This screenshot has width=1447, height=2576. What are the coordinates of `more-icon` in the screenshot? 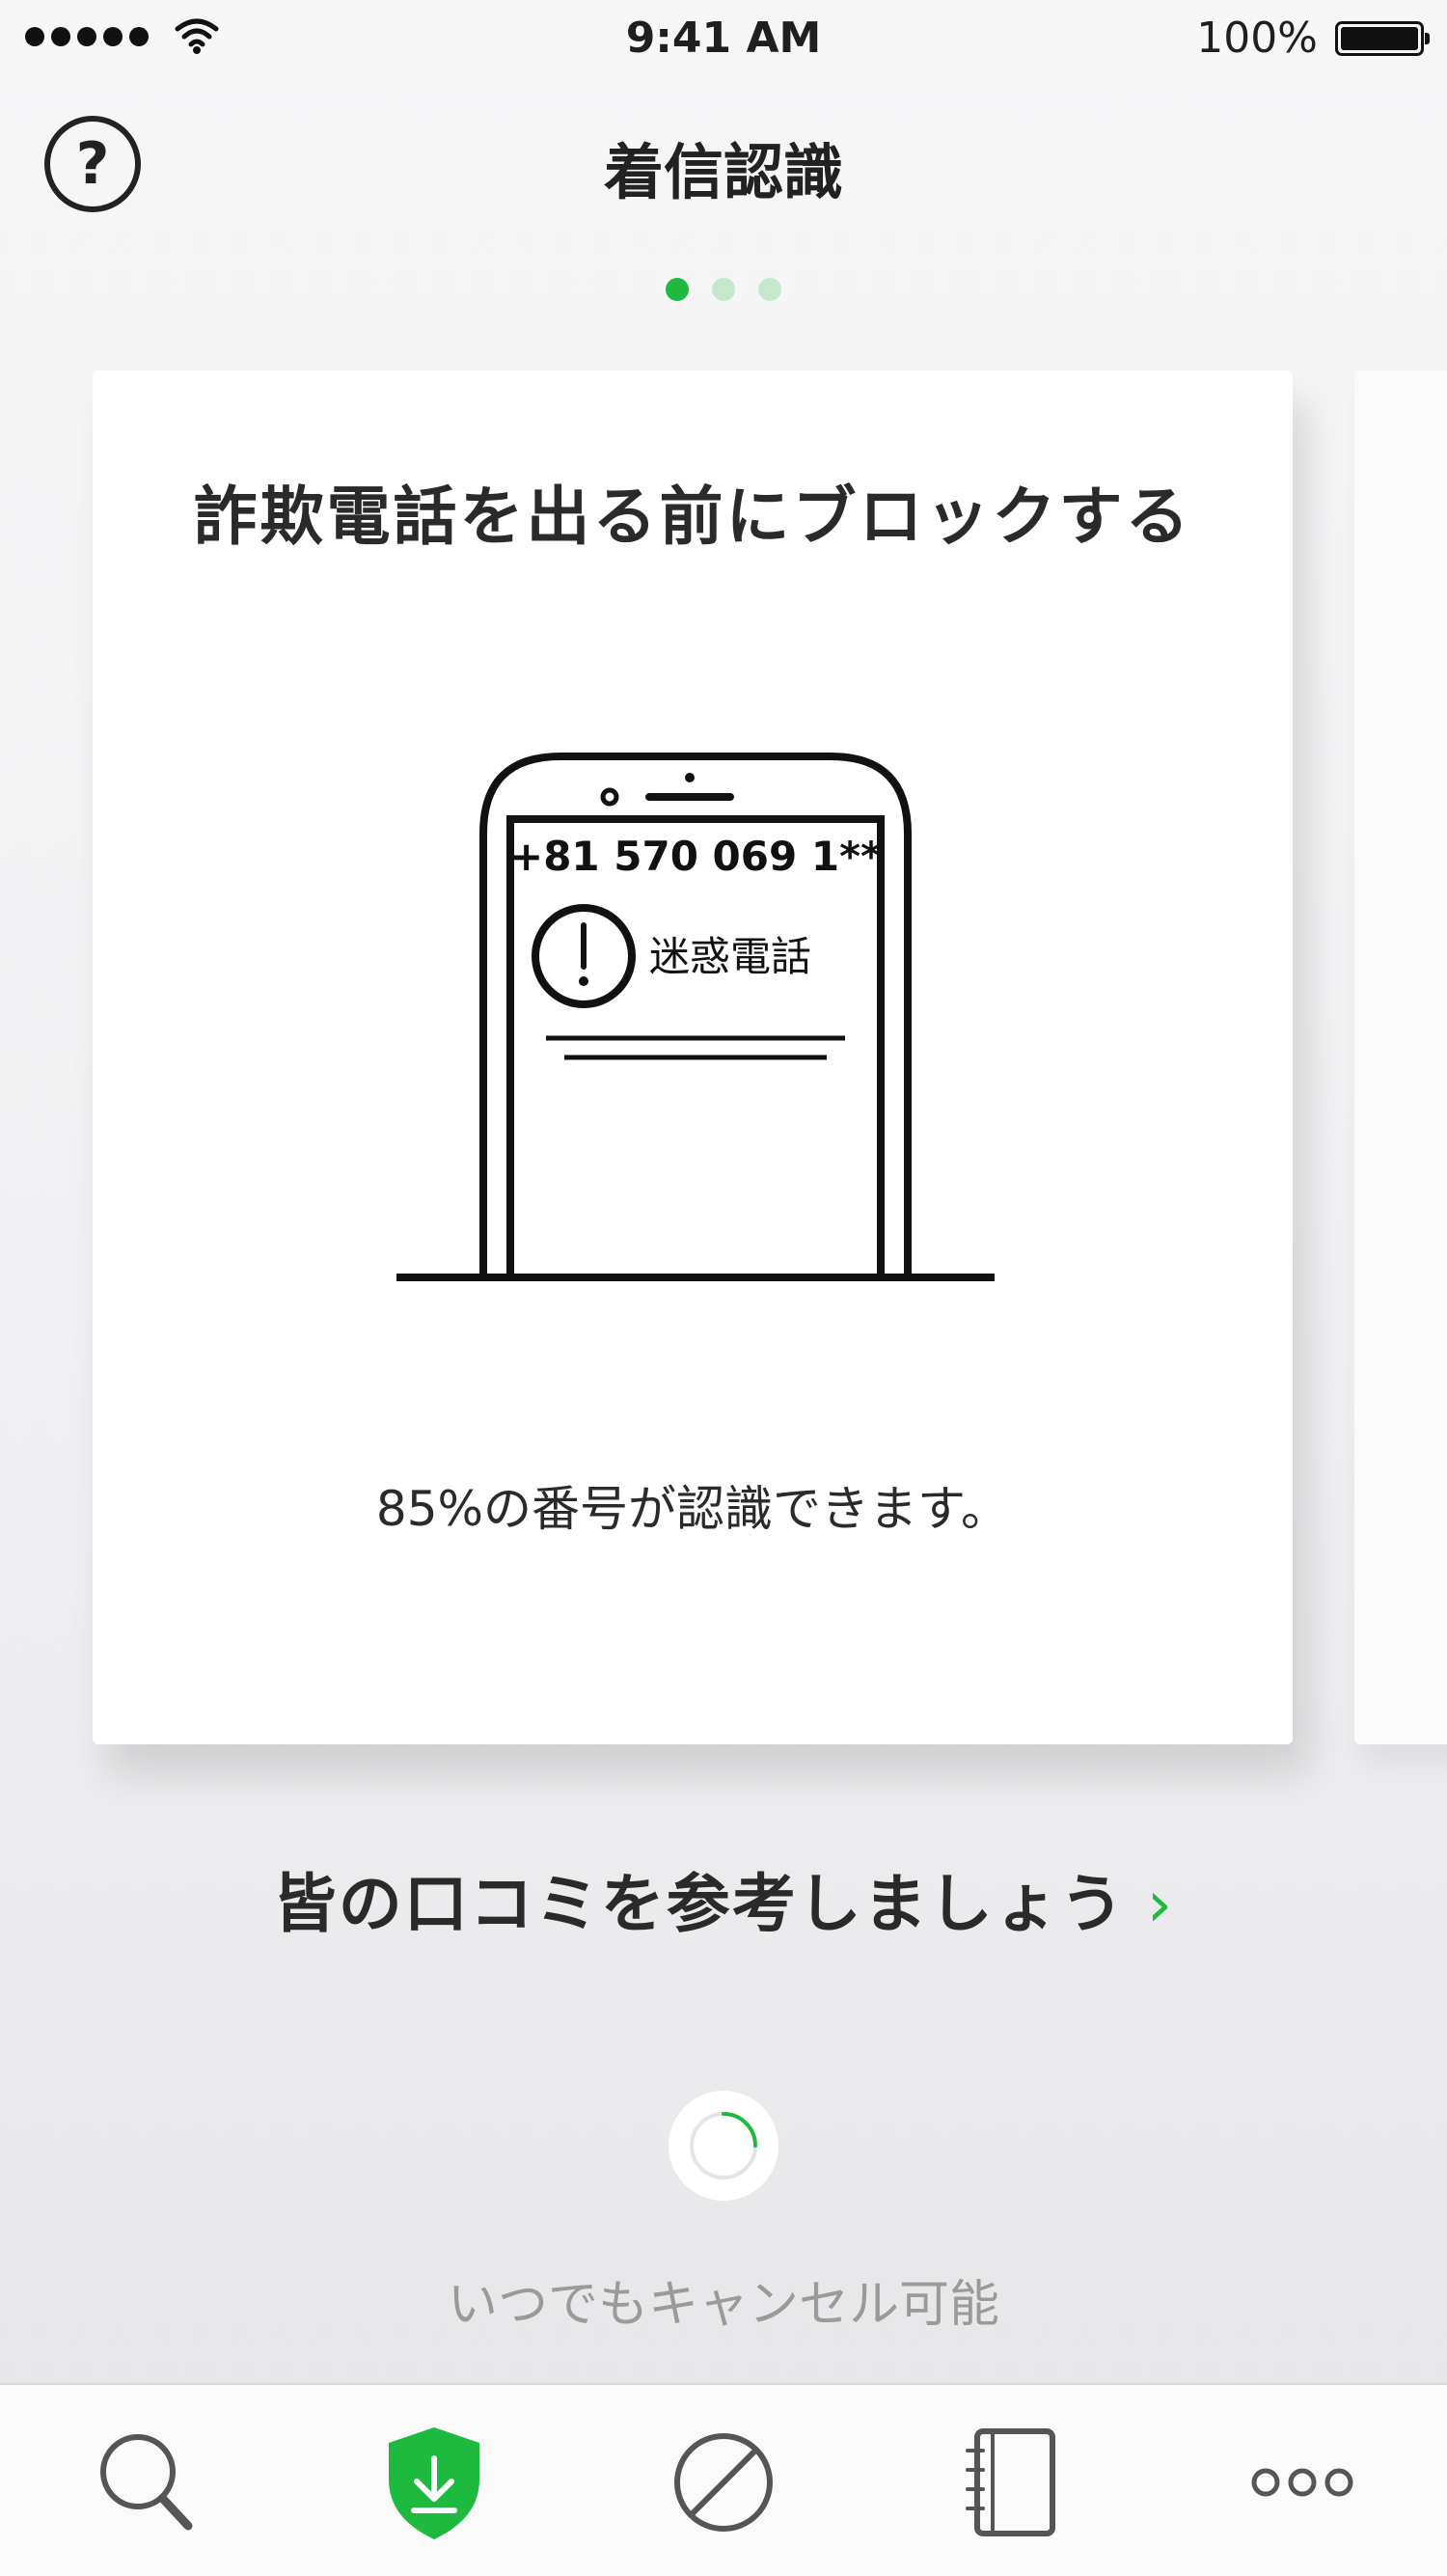 It's located at (1302, 2482).